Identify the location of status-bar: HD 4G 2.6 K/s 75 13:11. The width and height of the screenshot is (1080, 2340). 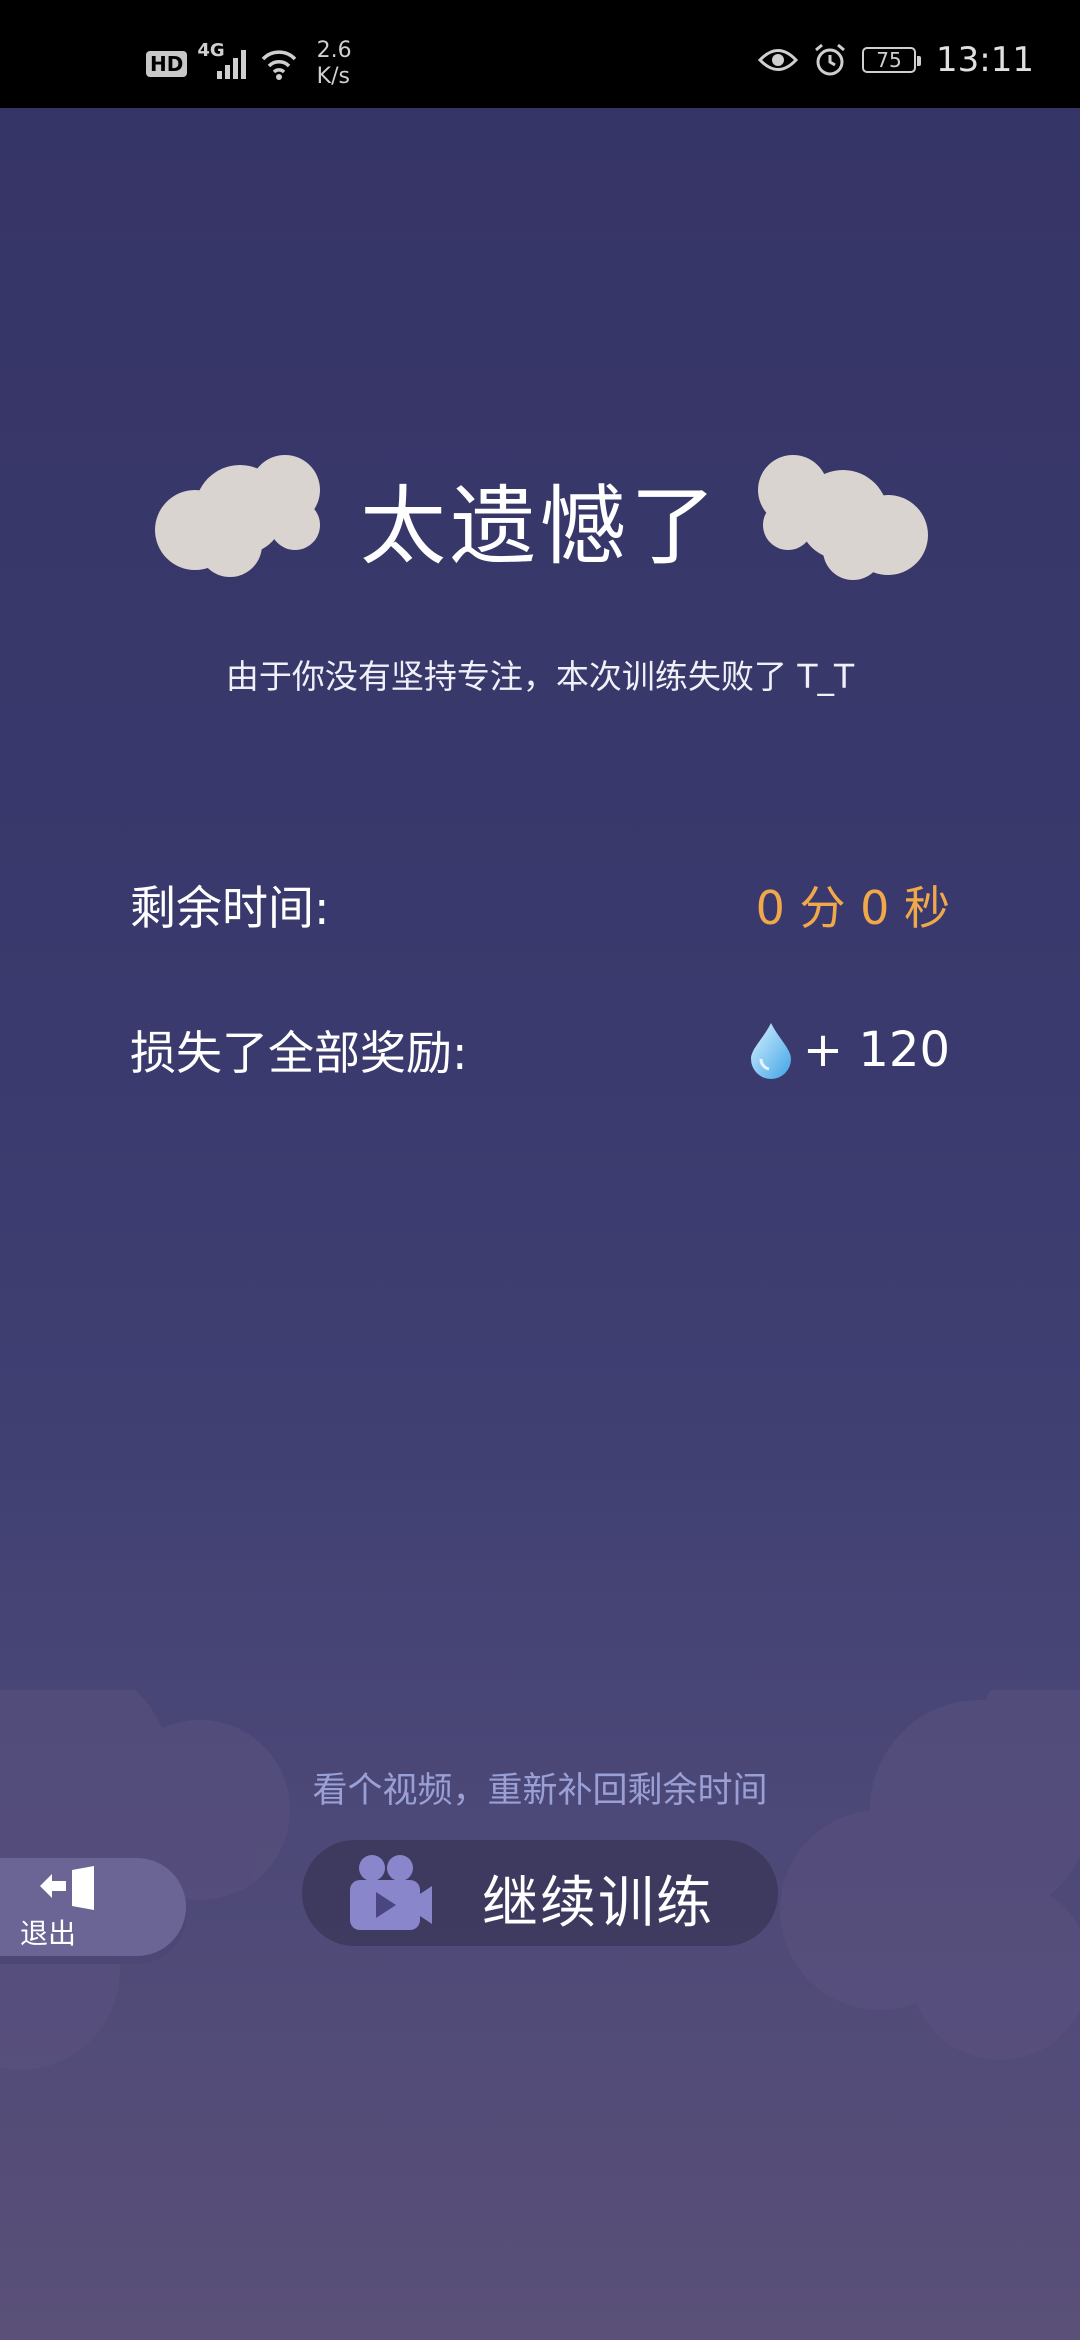
(540, 54).